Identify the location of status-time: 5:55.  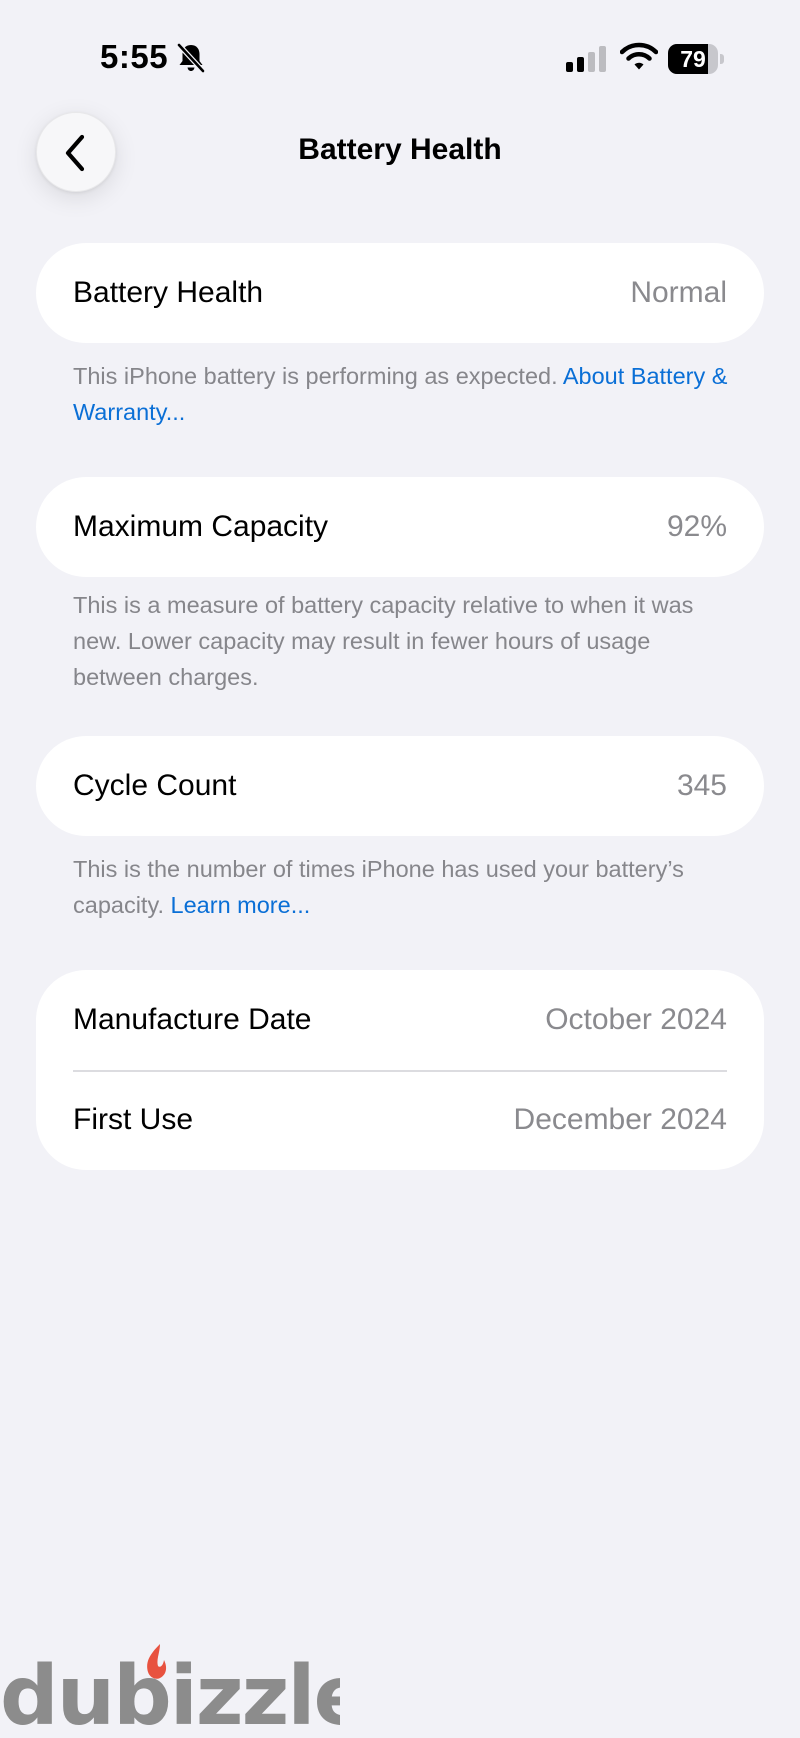
(134, 56).